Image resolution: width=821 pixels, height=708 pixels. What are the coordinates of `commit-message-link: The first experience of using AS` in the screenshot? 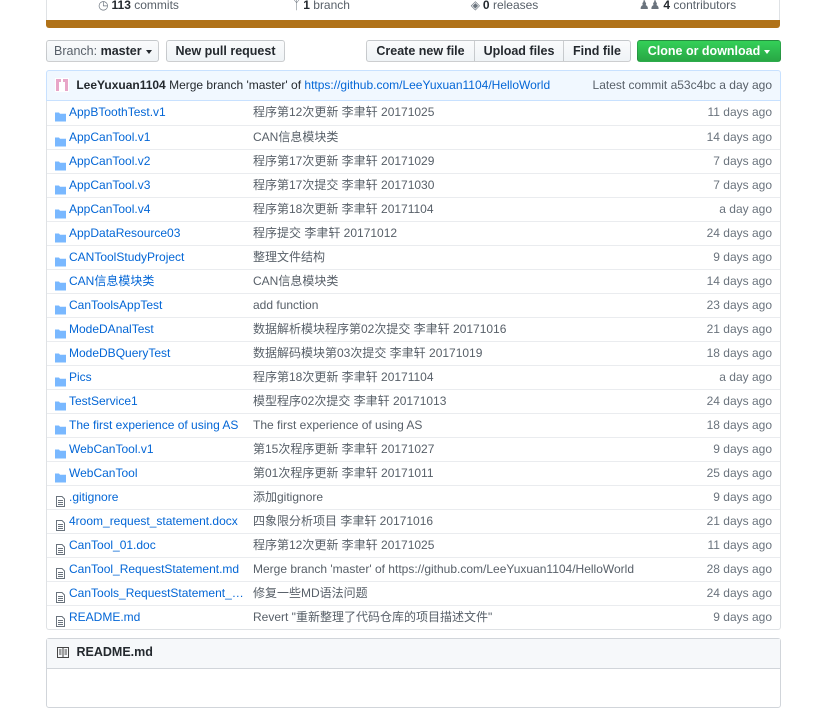 It's located at (337, 425).